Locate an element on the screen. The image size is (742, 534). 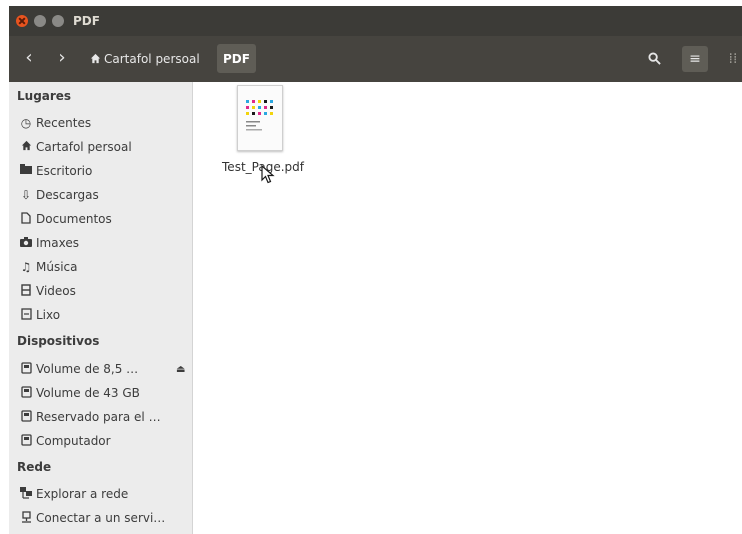
close-window-button is located at coordinates (22, 21).